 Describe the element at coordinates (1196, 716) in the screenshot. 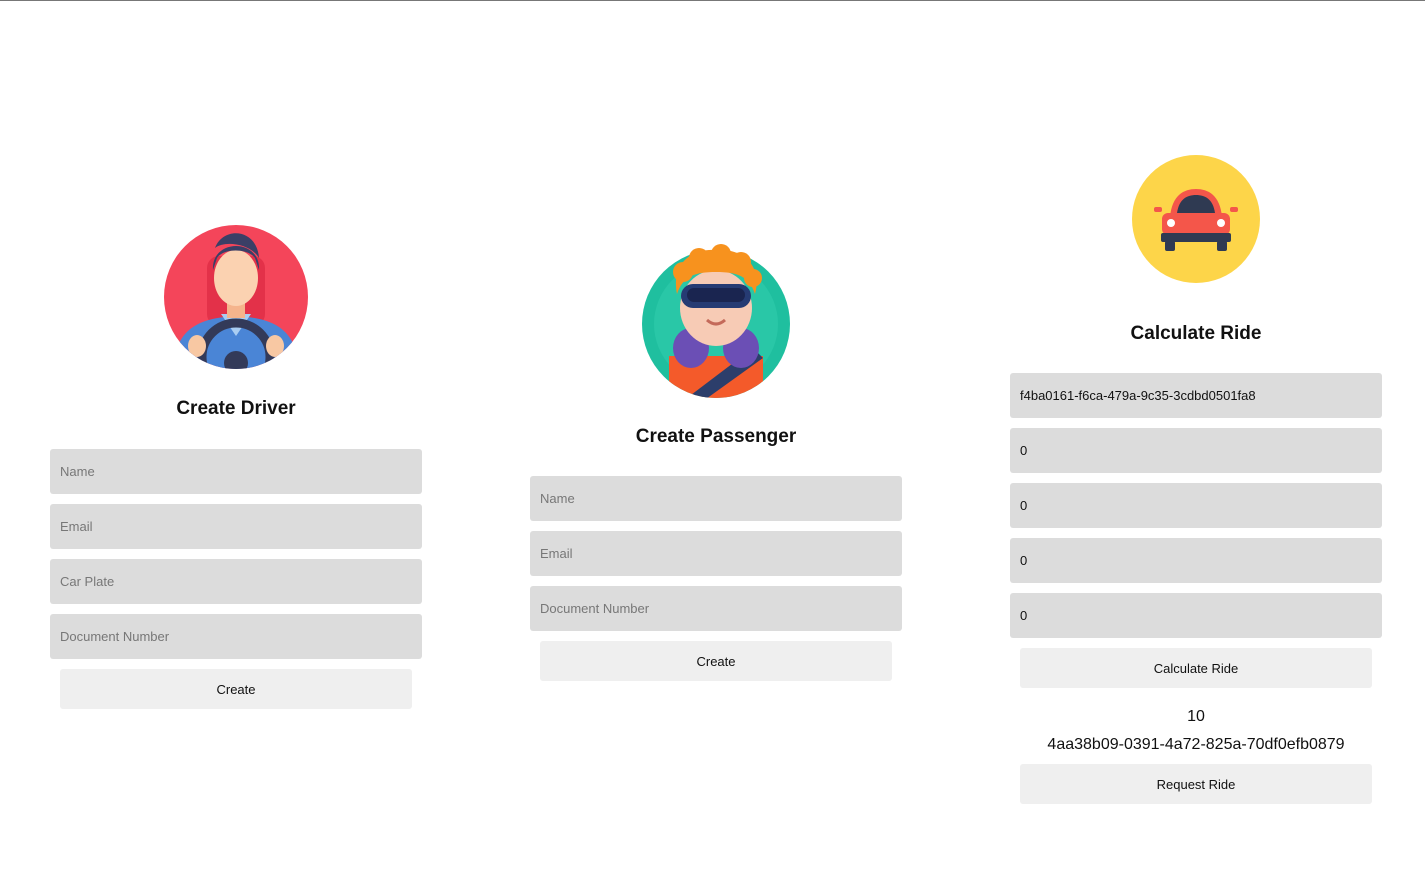

I see `ride-price-output: 10` at that location.